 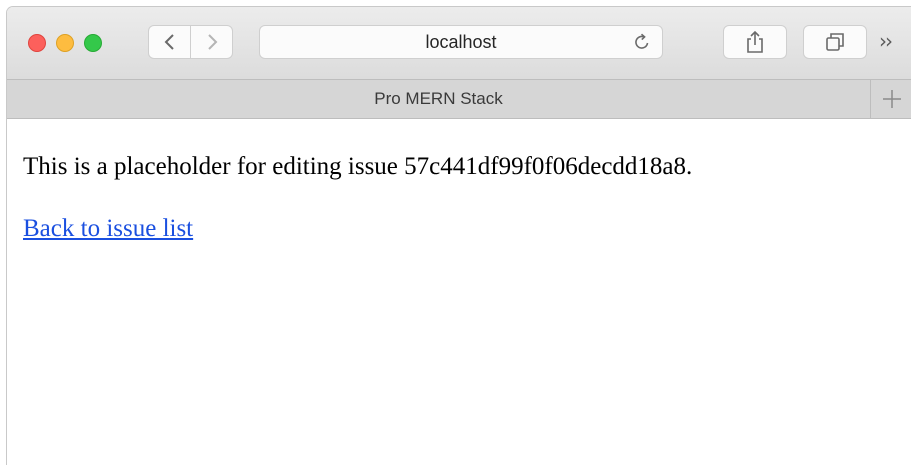 I want to click on address-bar: localhost, so click(x=461, y=42).